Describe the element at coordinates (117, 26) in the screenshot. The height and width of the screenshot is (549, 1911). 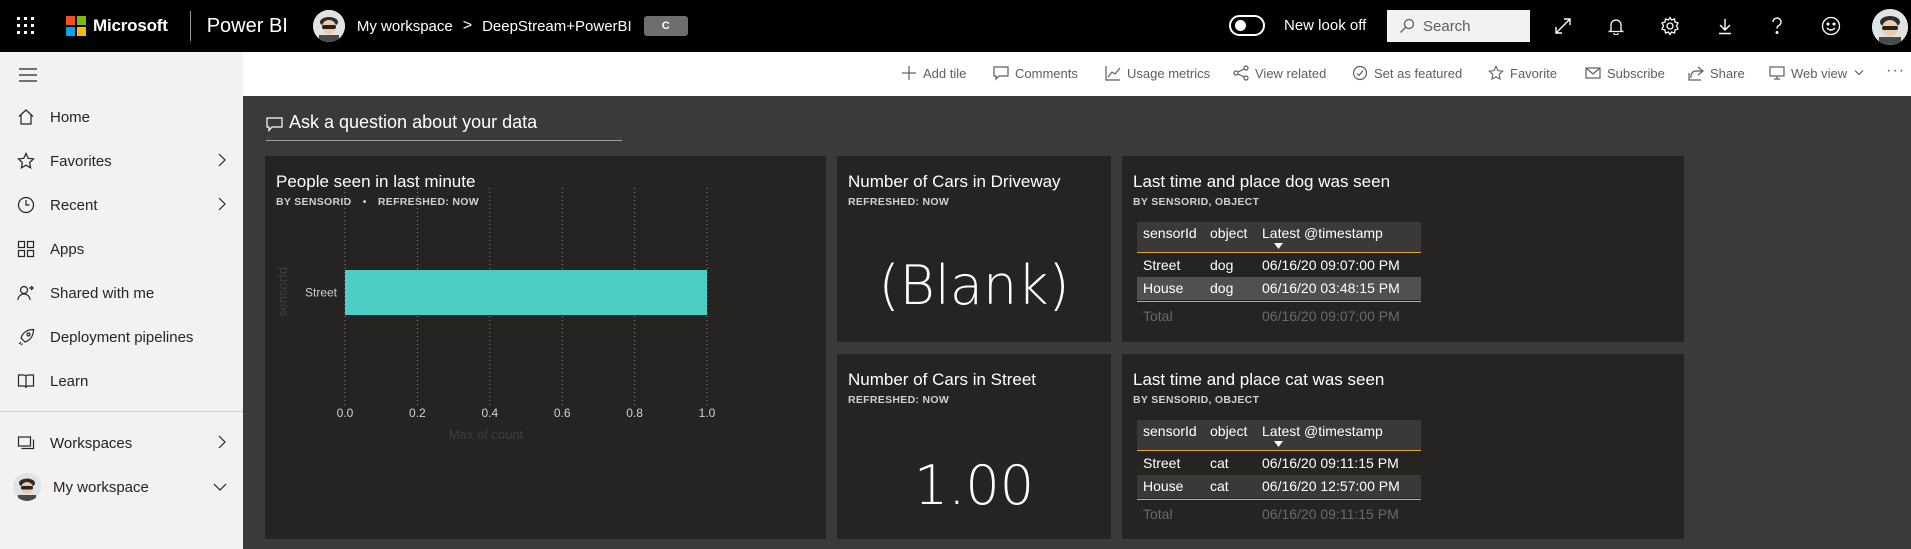
I see `microsoft-logo: Microsoft` at that location.